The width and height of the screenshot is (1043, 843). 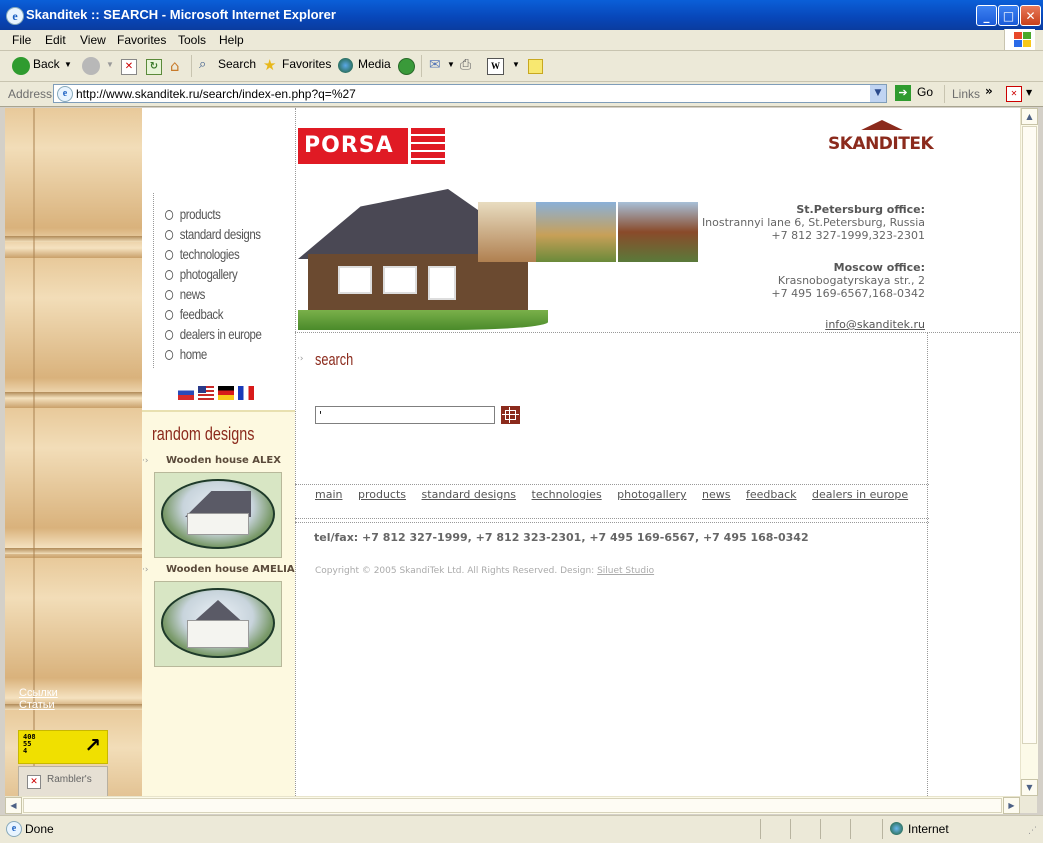 What do you see at coordinates (231, 40) in the screenshot?
I see `menu-help: Help` at bounding box center [231, 40].